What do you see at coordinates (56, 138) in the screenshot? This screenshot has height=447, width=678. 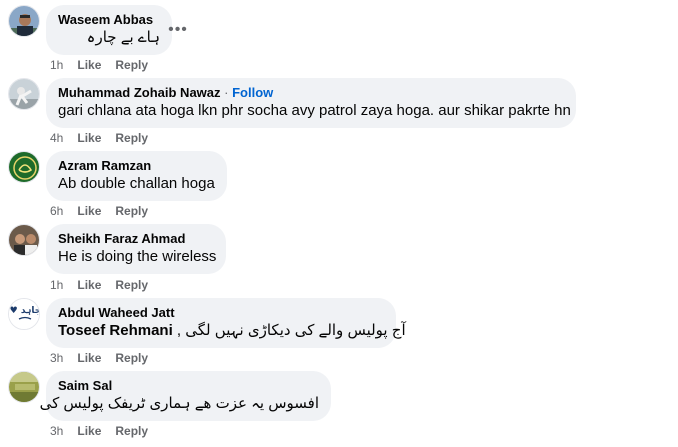 I see `comment-time: 4h` at bounding box center [56, 138].